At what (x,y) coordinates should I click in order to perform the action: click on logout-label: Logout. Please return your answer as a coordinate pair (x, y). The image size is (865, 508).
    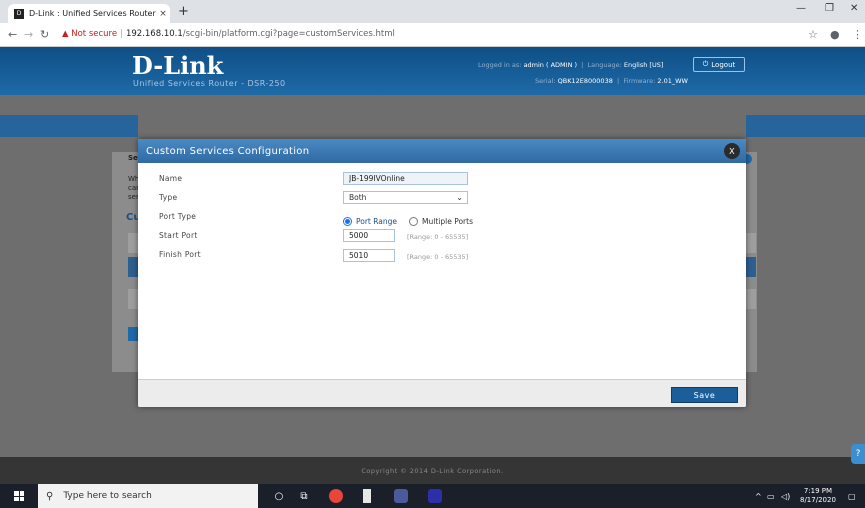
    Looking at the image, I should click on (723, 64).